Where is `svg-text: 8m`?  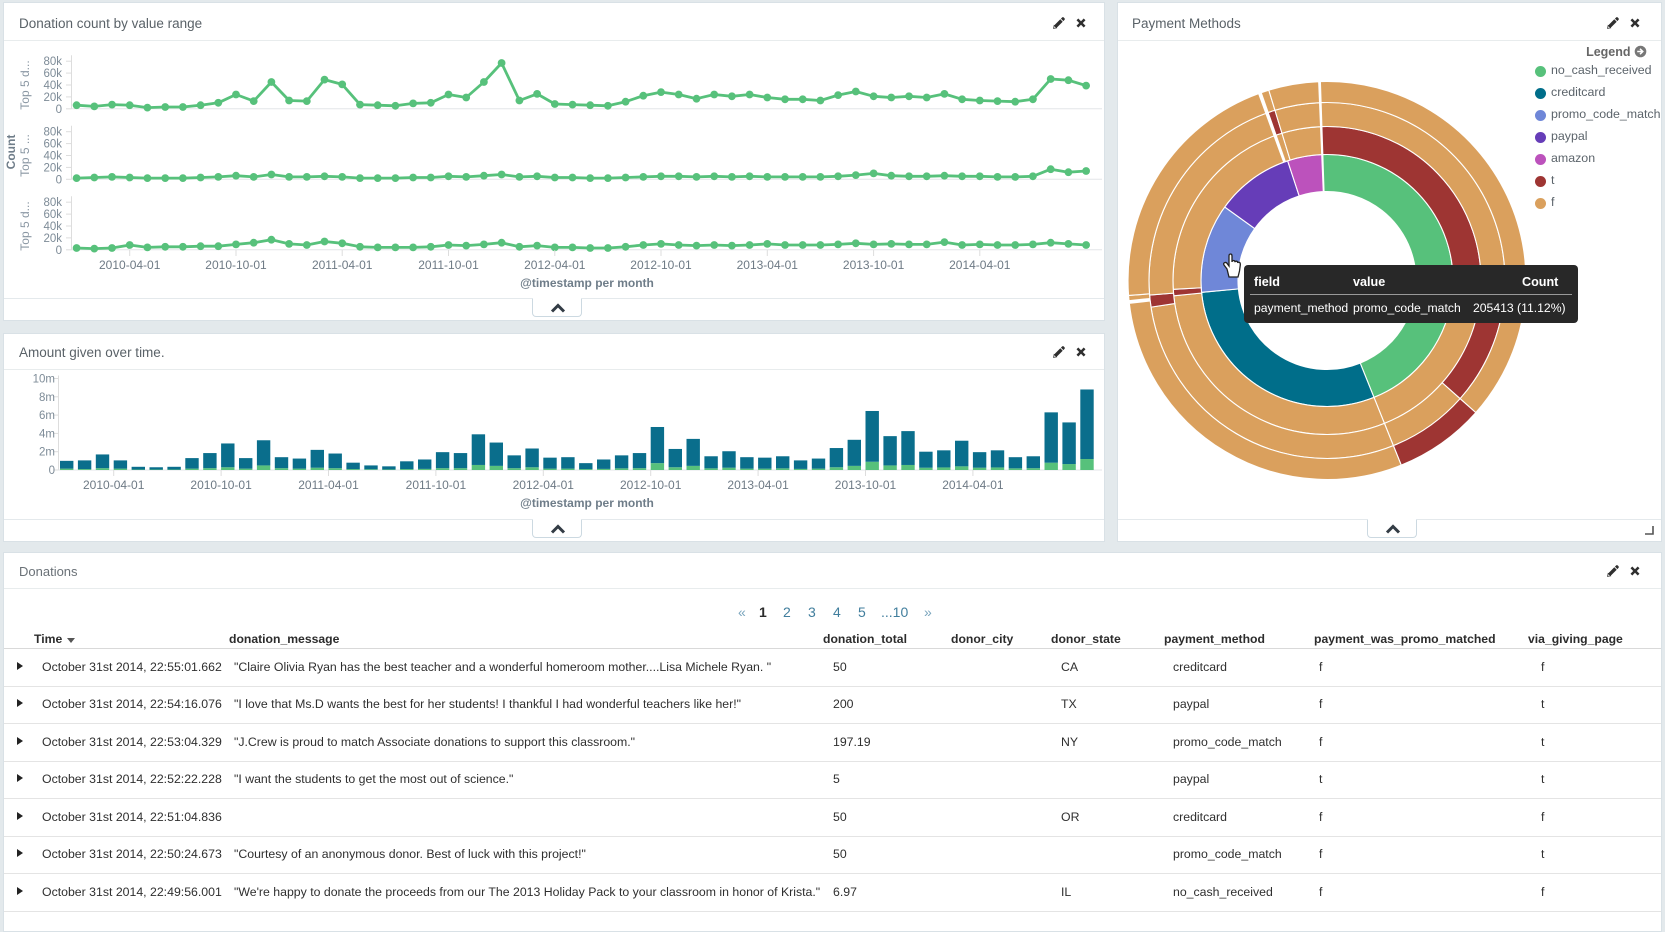
svg-text: 8m is located at coordinates (47, 398).